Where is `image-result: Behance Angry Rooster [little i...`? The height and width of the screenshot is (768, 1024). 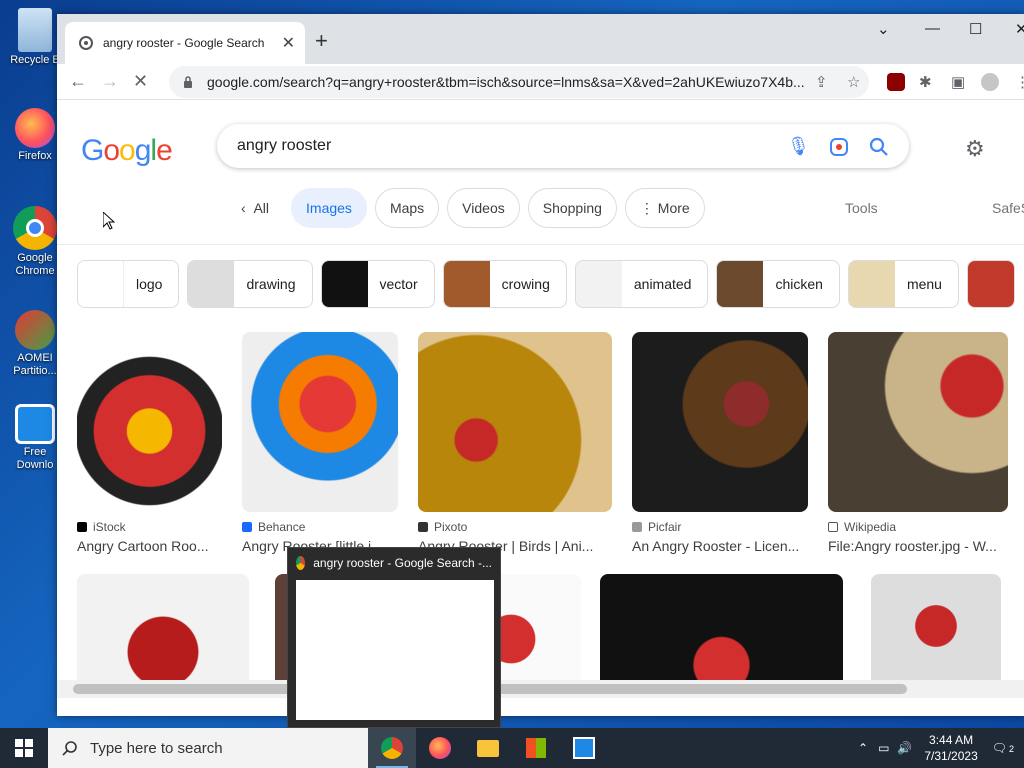 image-result: Behance Angry Rooster [little i... is located at coordinates (320, 443).